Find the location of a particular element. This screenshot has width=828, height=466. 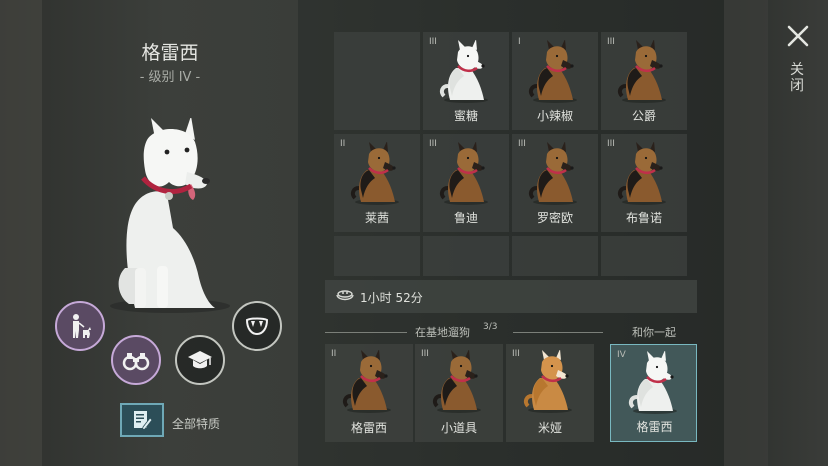

kennel-slot: I 小辣椒 is located at coordinates (555, 81).